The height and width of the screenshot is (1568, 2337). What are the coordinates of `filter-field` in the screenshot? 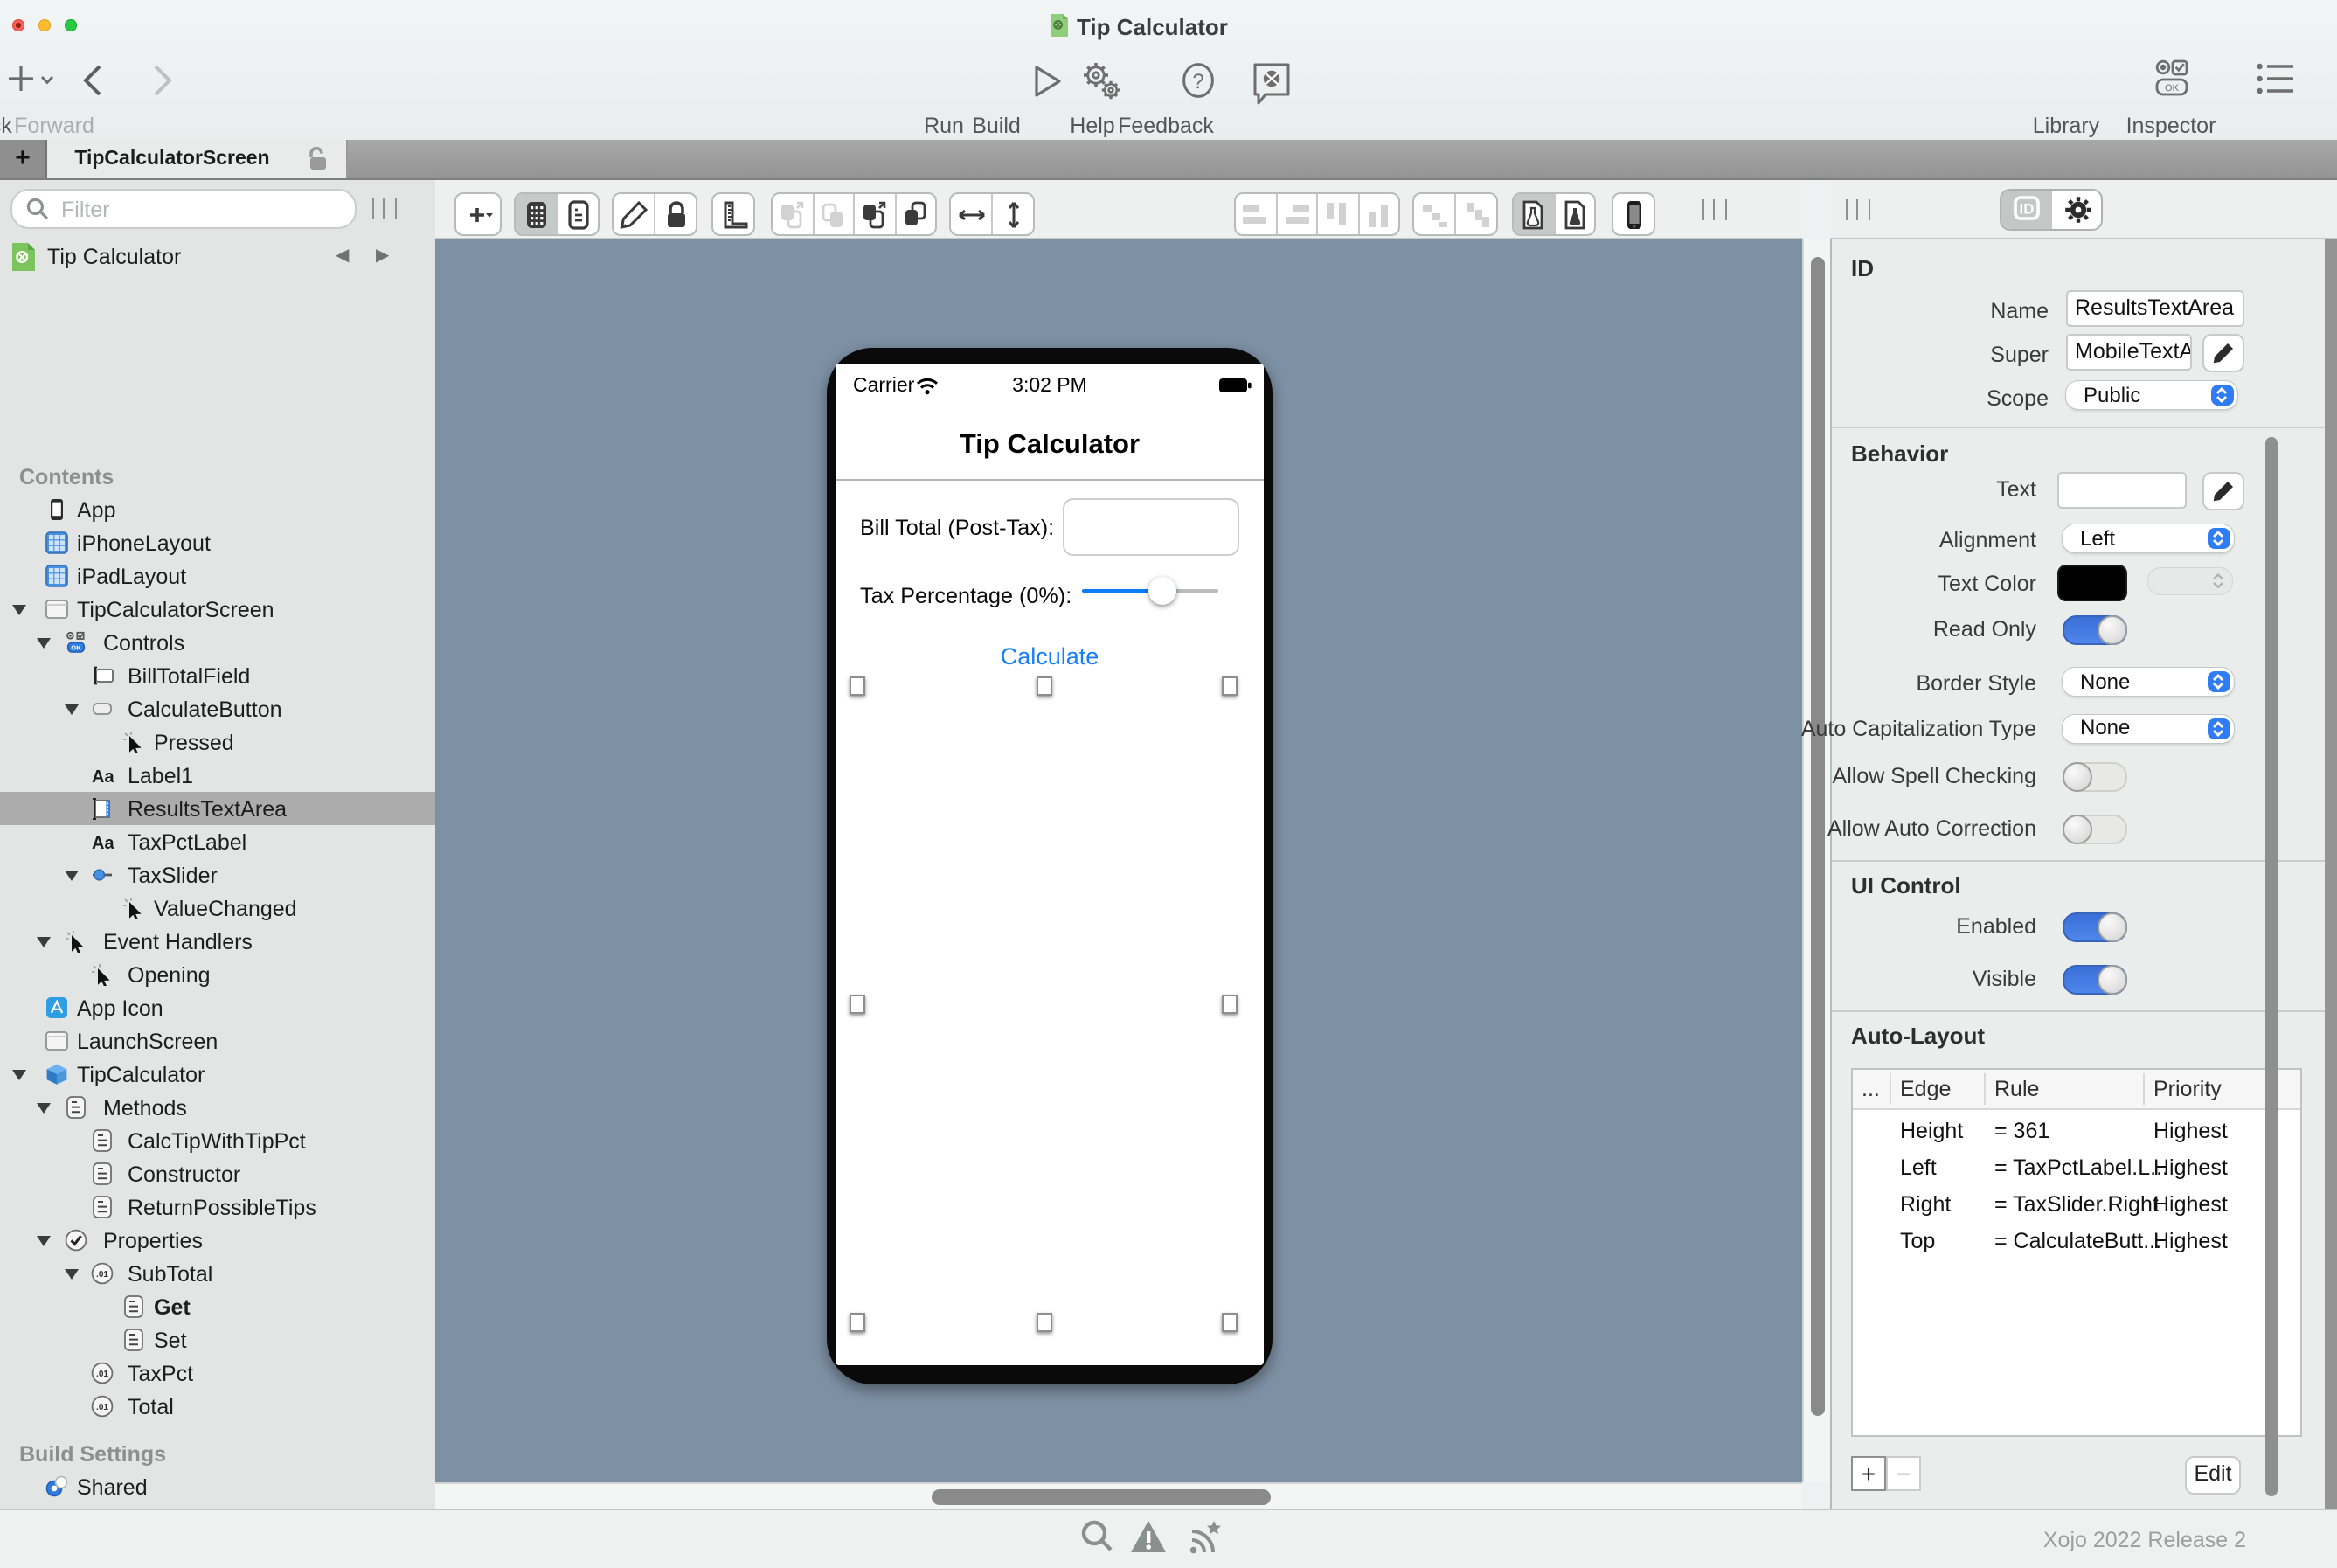 It's located at (183, 209).